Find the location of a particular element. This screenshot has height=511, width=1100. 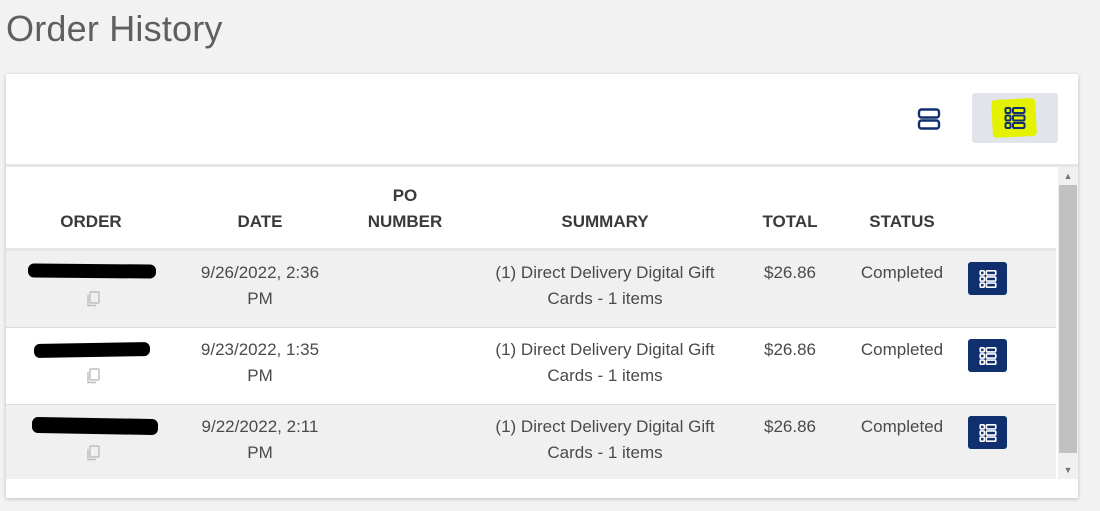

header-total: TOTAL is located at coordinates (790, 222).